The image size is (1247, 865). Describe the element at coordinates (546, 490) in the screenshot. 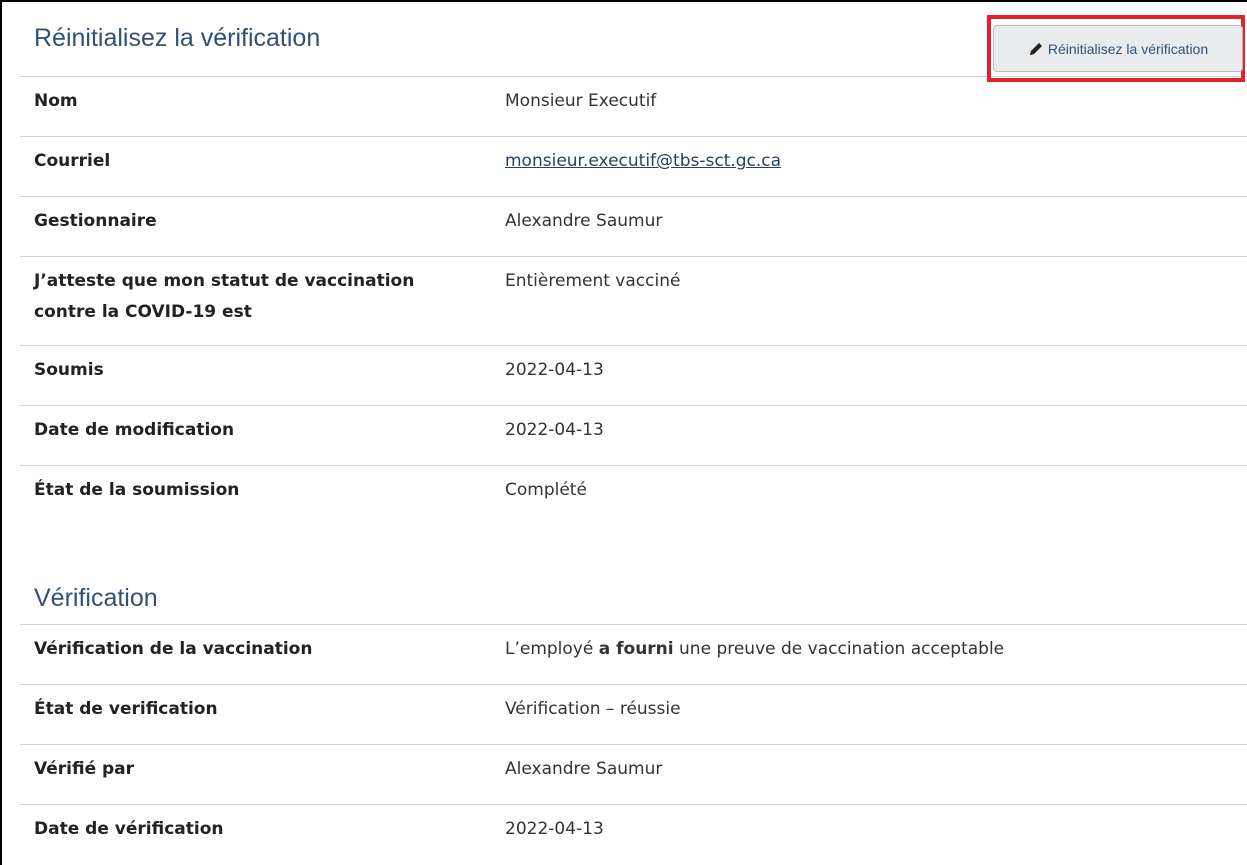

I see `row-value: Complété` at that location.